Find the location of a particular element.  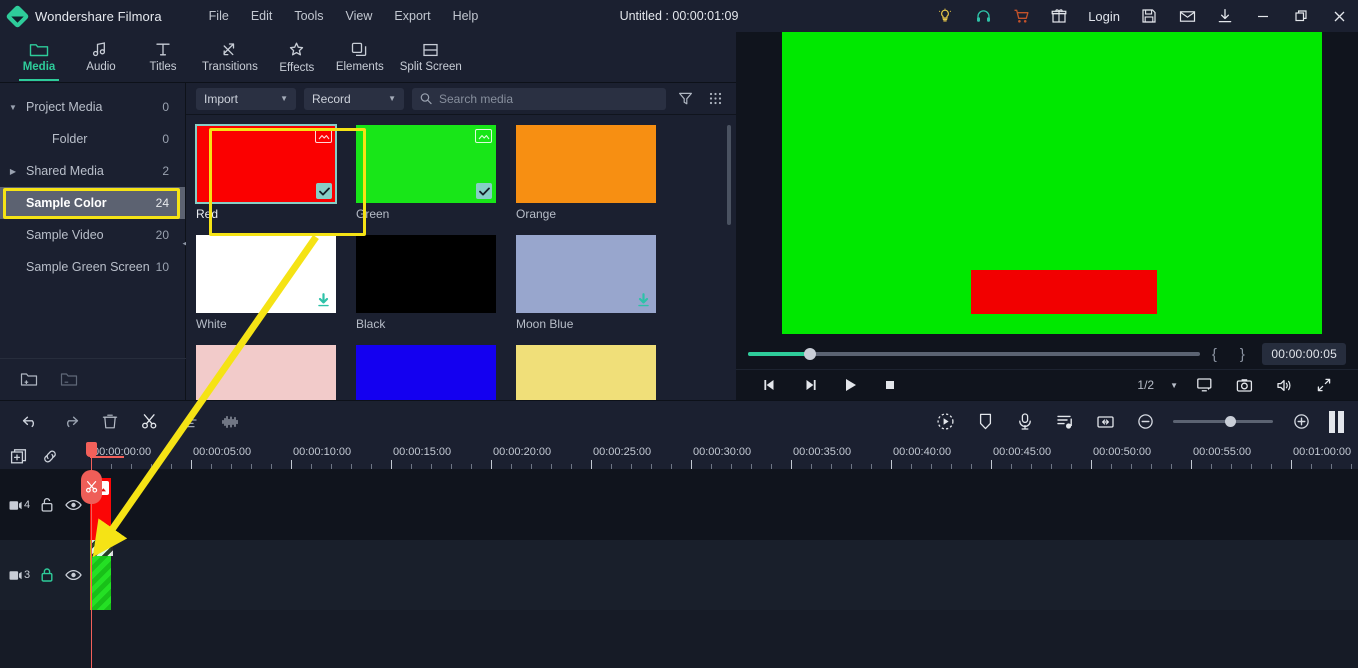

sidebar-item-shared-media: ▶ Shared Media 2 is located at coordinates (92, 171).